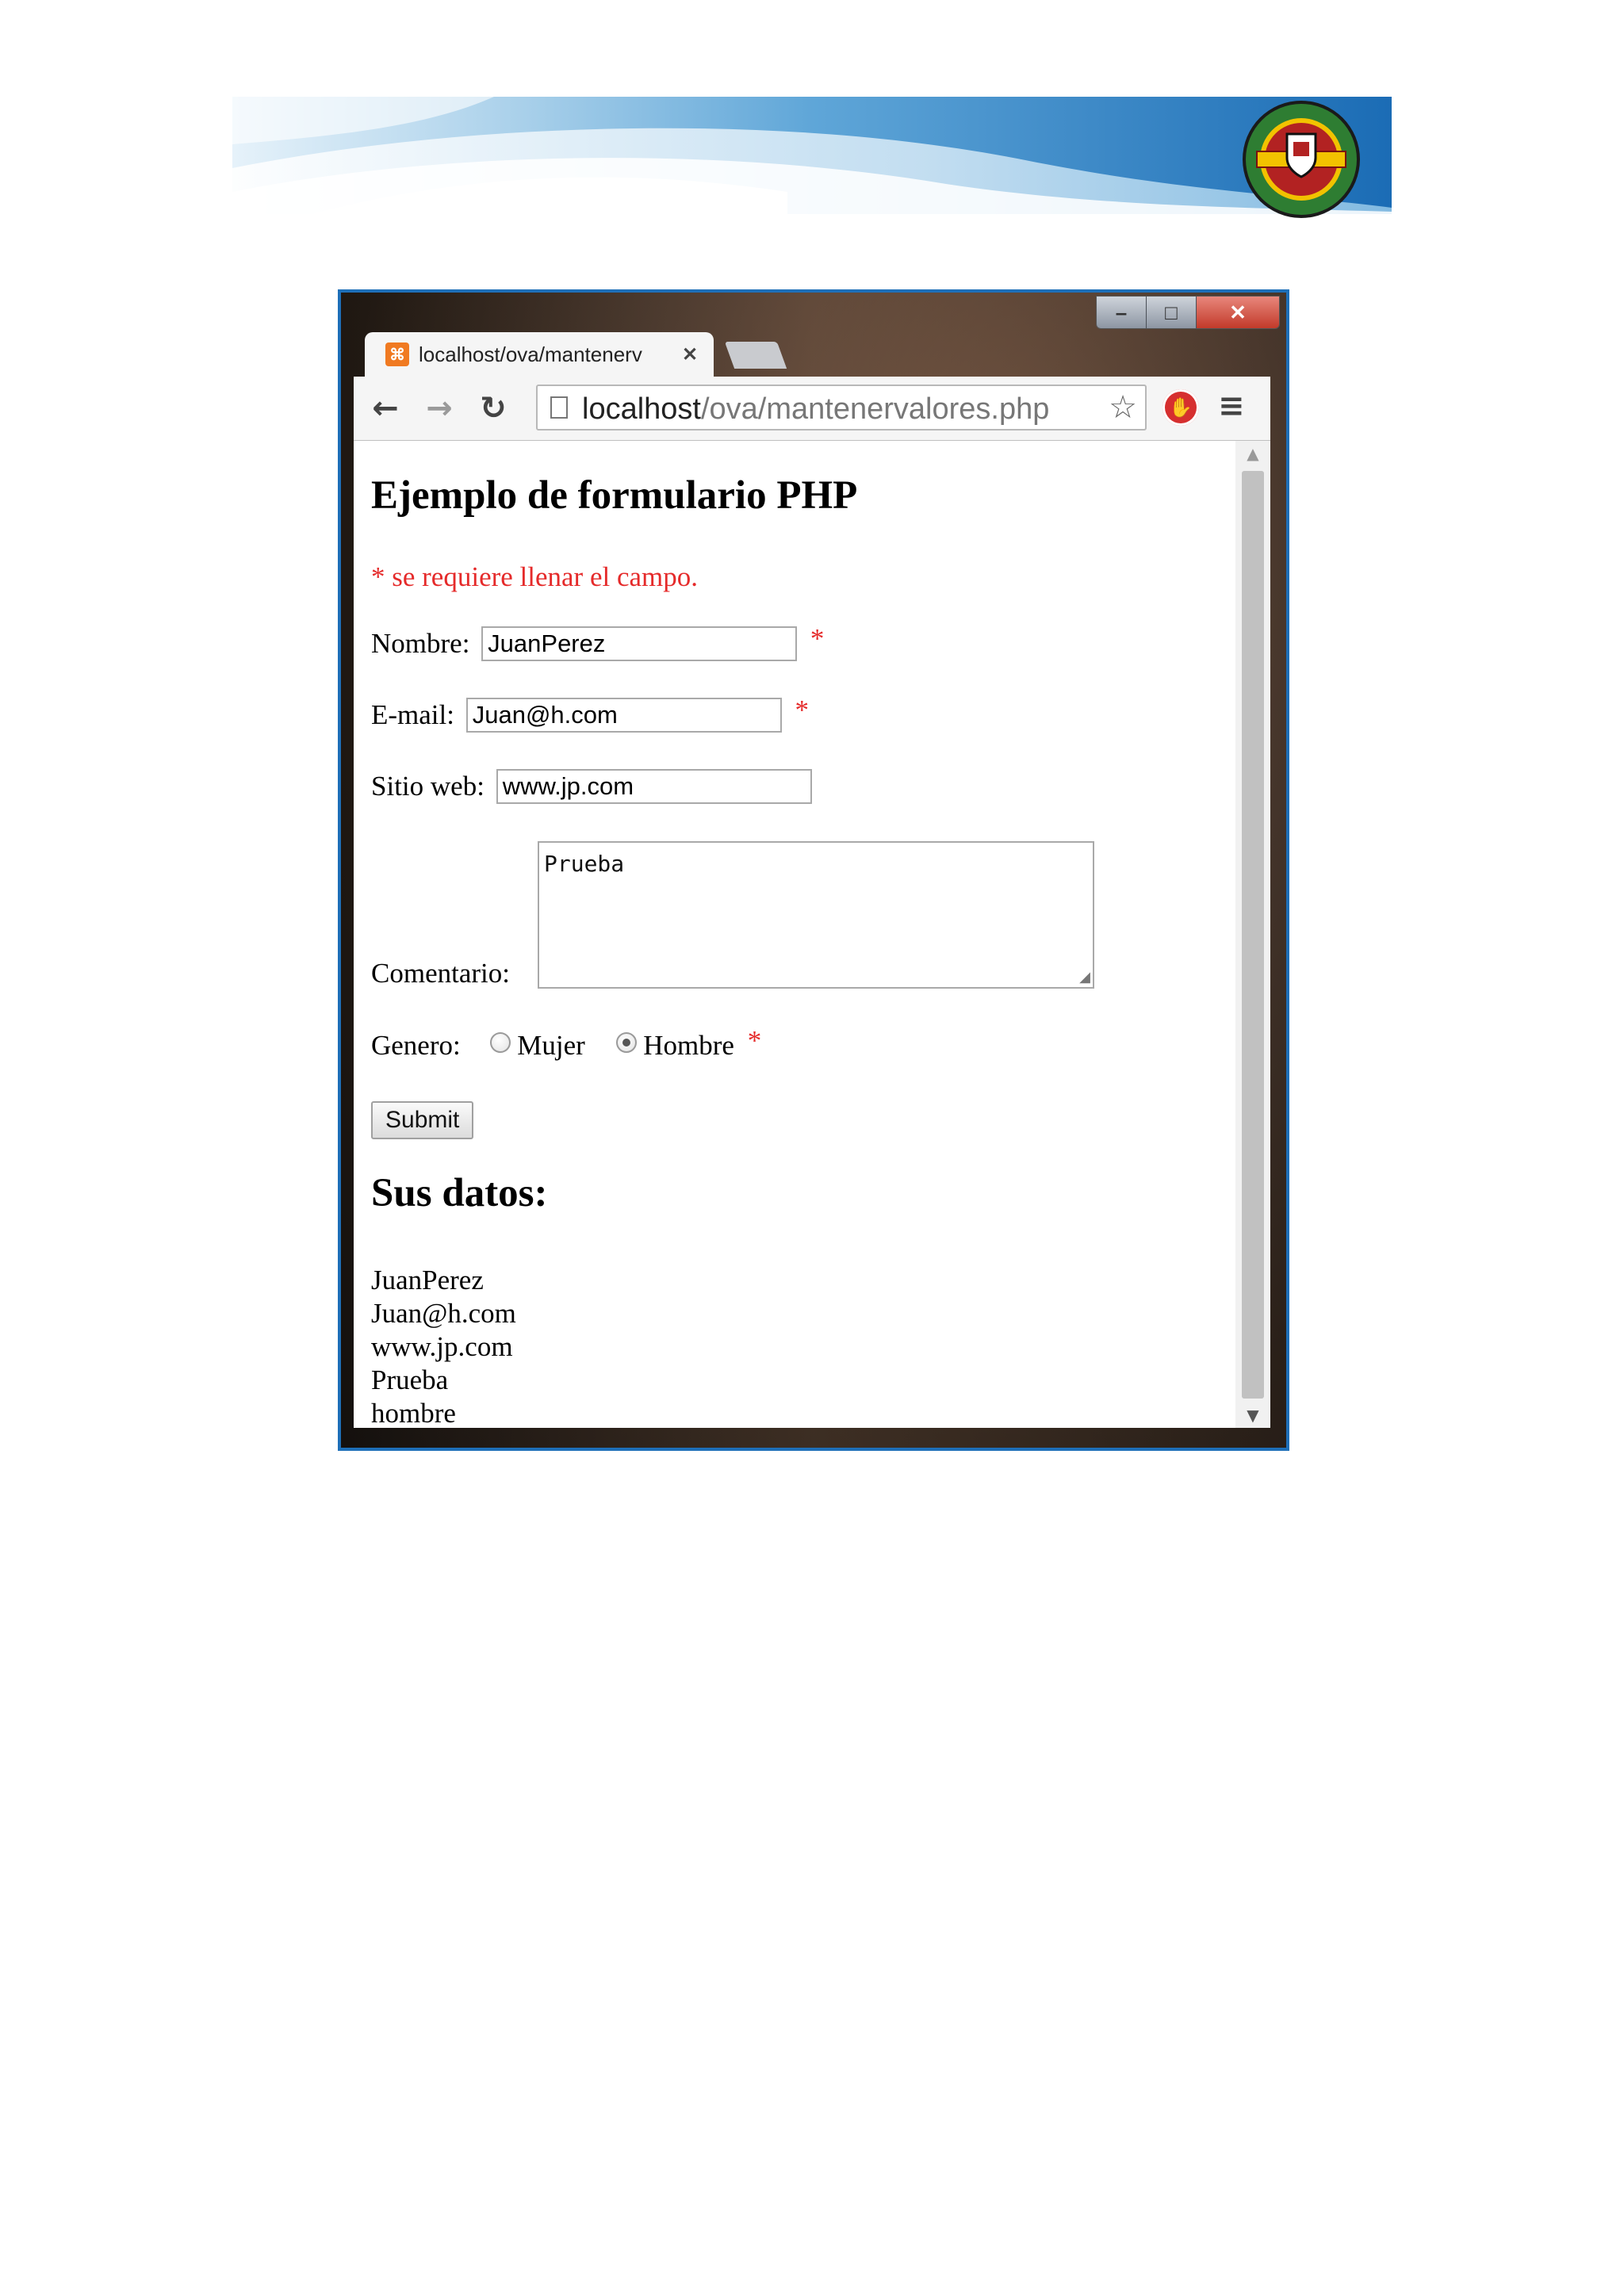 Image resolution: width=1624 pixels, height=2296 pixels. What do you see at coordinates (530, 354) in the screenshot?
I see `tab-title: localhost/ova/mantenerv` at bounding box center [530, 354].